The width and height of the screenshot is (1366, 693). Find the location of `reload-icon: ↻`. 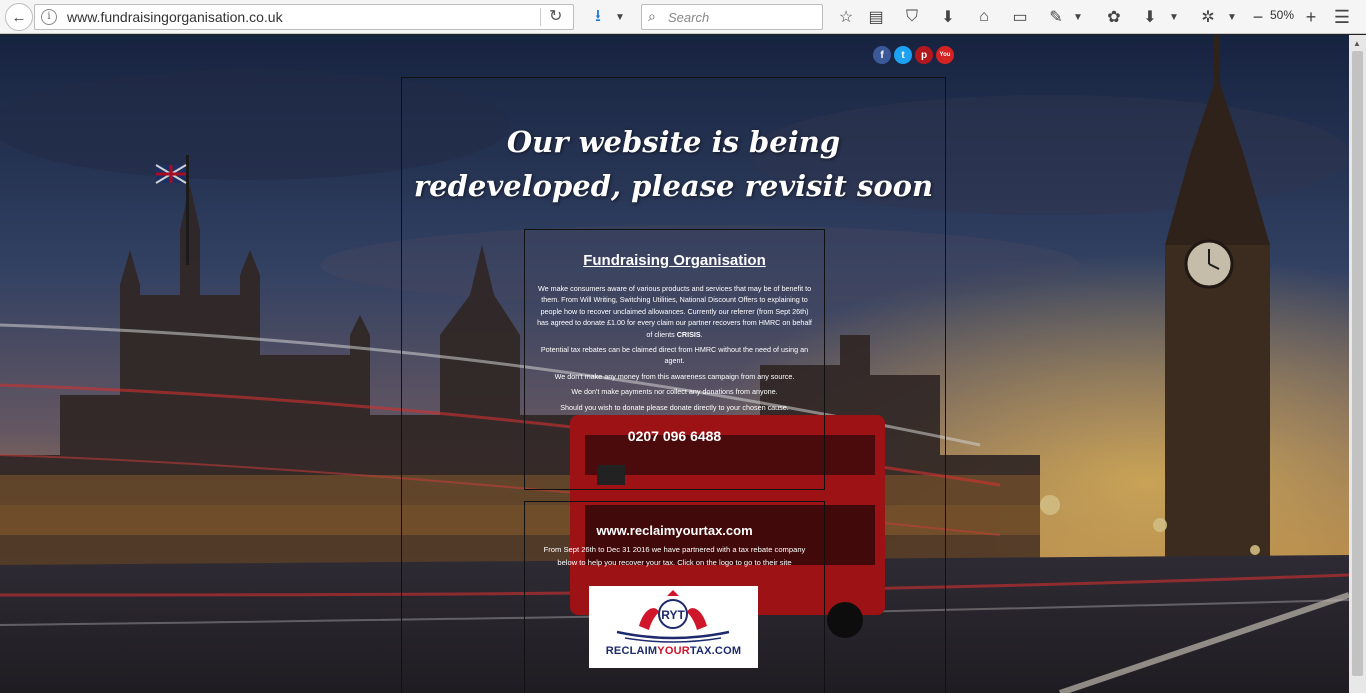

reload-icon: ↻ is located at coordinates (555, 16).